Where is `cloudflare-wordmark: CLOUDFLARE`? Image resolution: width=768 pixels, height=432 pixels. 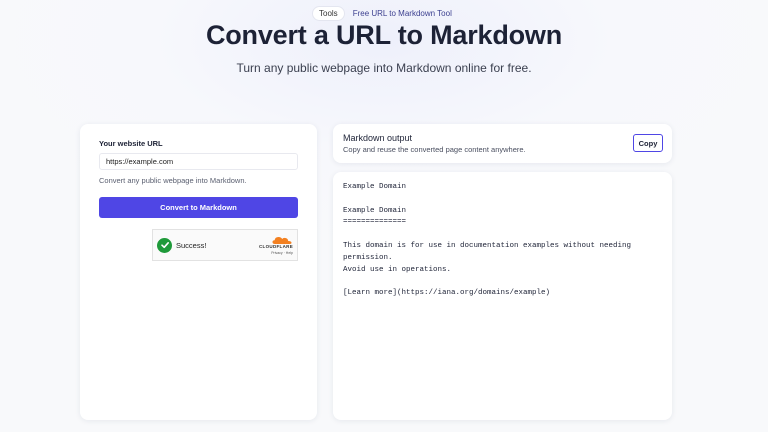
cloudflare-wordmark: CLOUDFLARE is located at coordinates (276, 246).